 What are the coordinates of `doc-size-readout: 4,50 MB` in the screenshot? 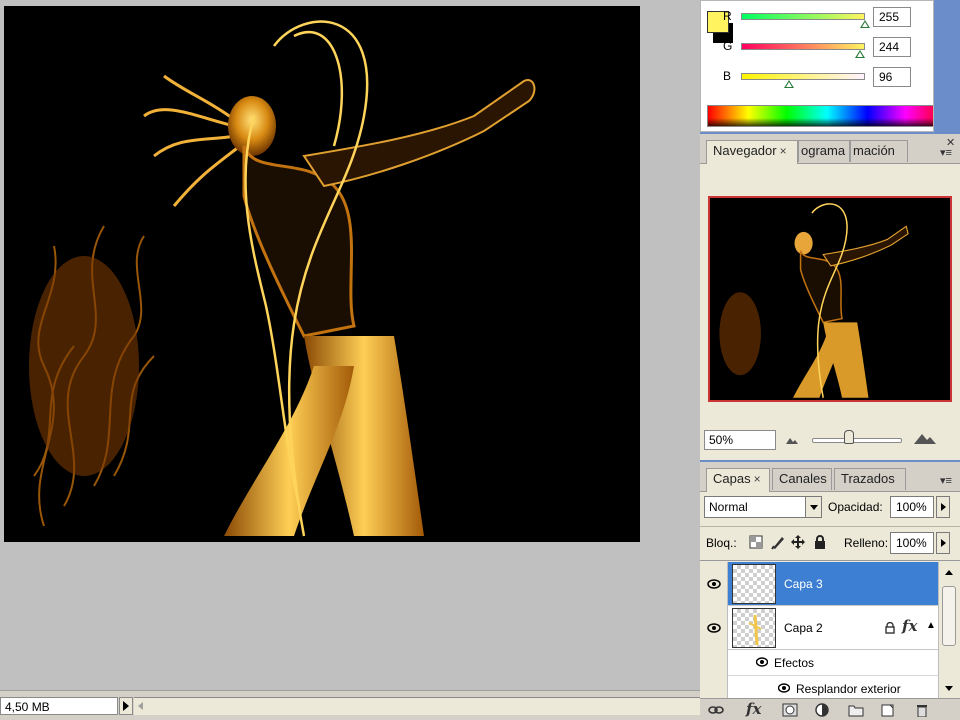 It's located at (59, 706).